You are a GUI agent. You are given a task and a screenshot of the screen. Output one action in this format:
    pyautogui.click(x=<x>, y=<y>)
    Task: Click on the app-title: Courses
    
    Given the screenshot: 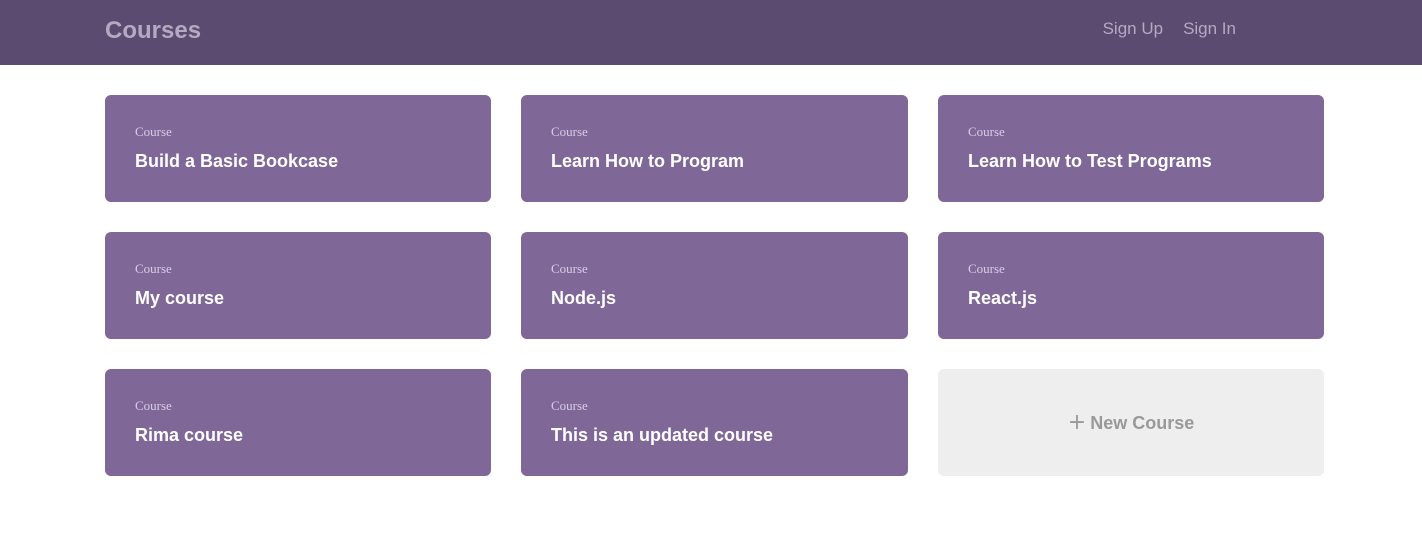 What is the action you would take?
    pyautogui.click(x=153, y=31)
    